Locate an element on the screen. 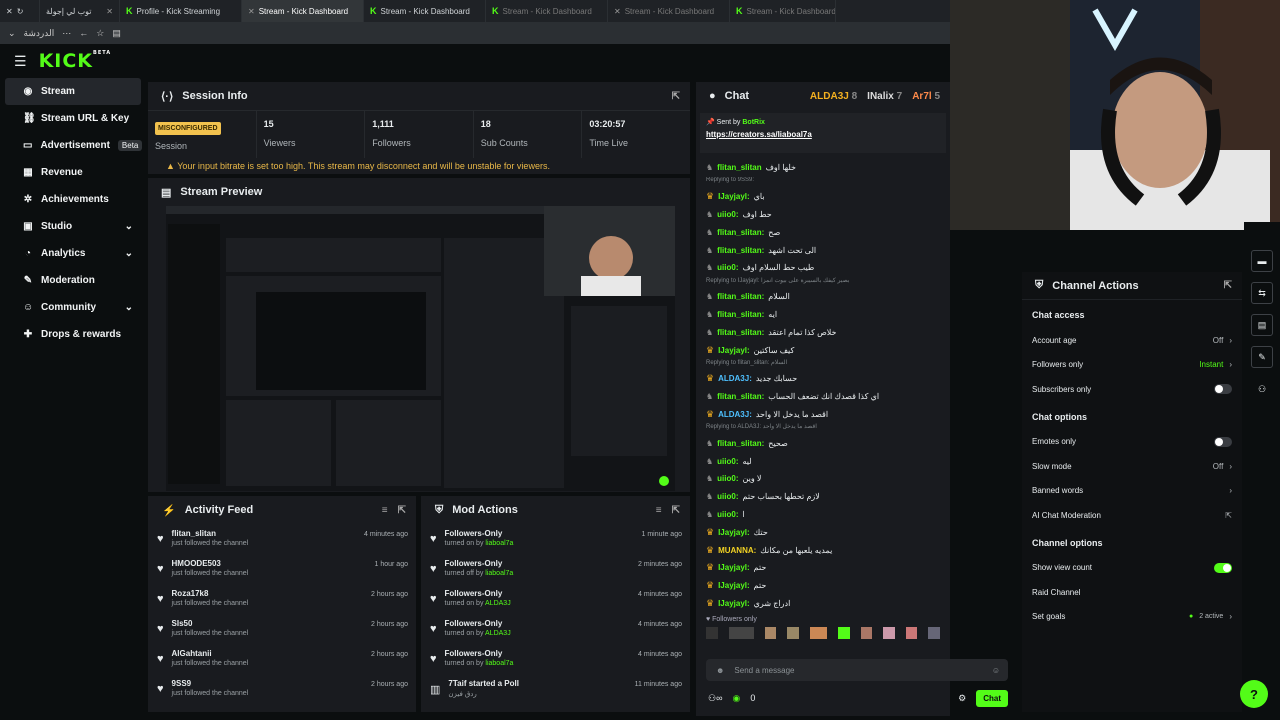 Image resolution: width=1280 pixels, height=720 pixels. sidebar-item-revenue: ▦ Revenue is located at coordinates (73, 172).